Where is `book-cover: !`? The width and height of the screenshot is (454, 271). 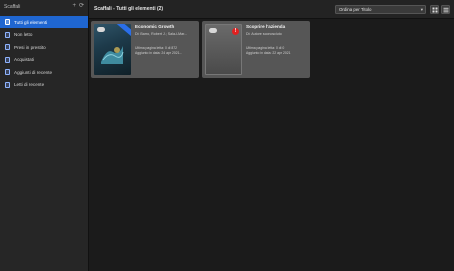
book-cover: ! is located at coordinates (223, 49).